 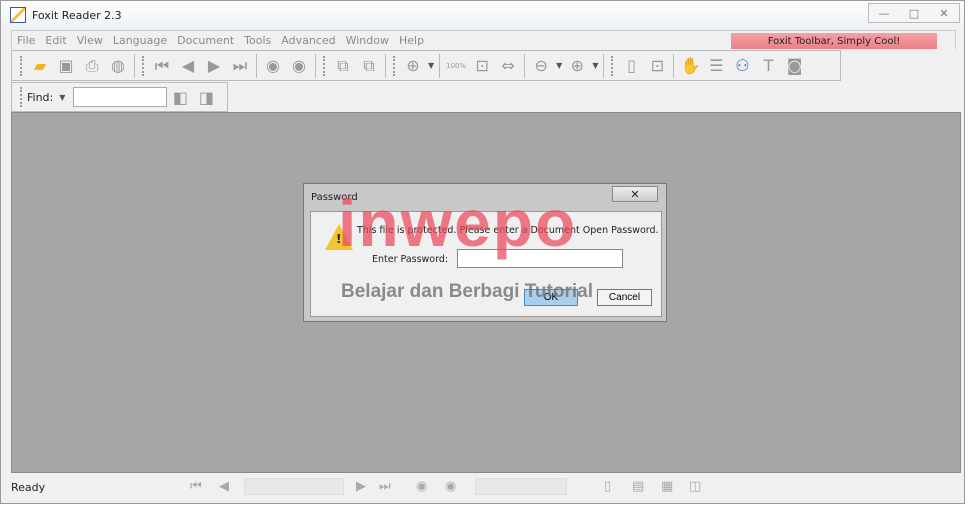 What do you see at coordinates (308, 40) in the screenshot?
I see `menu-advanced: Advanced` at bounding box center [308, 40].